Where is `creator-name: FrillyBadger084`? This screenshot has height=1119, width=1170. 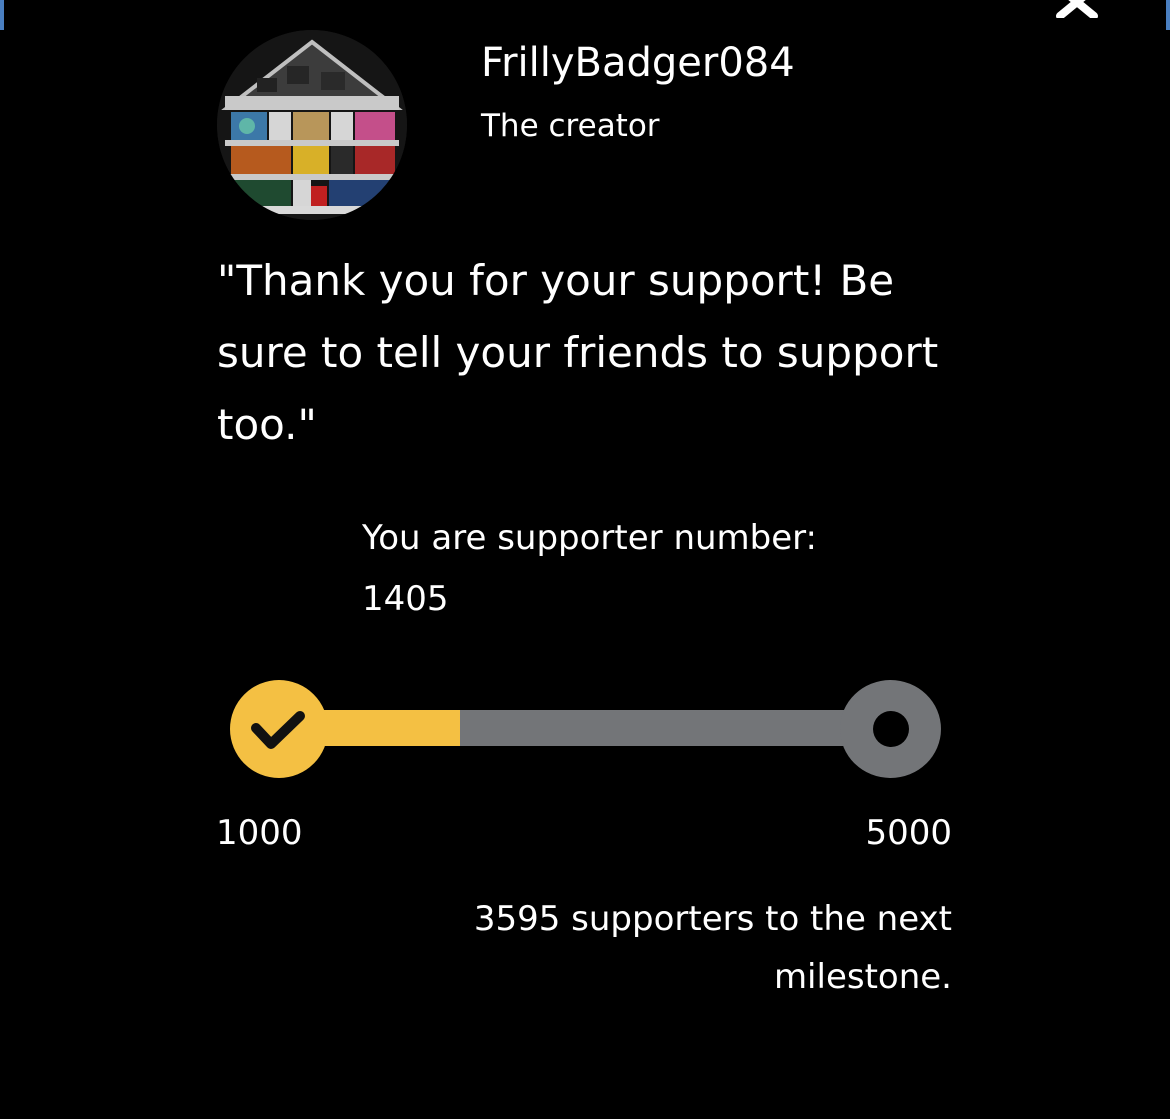
creator-name: FrillyBadger084 is located at coordinates (638, 63).